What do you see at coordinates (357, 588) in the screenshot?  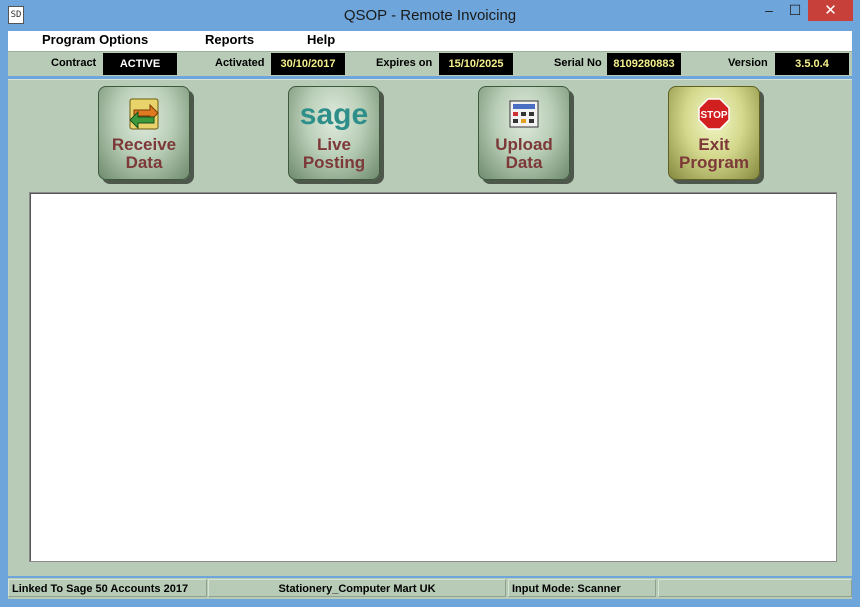 I see `status-company: Stationery_Computer Mart UK` at bounding box center [357, 588].